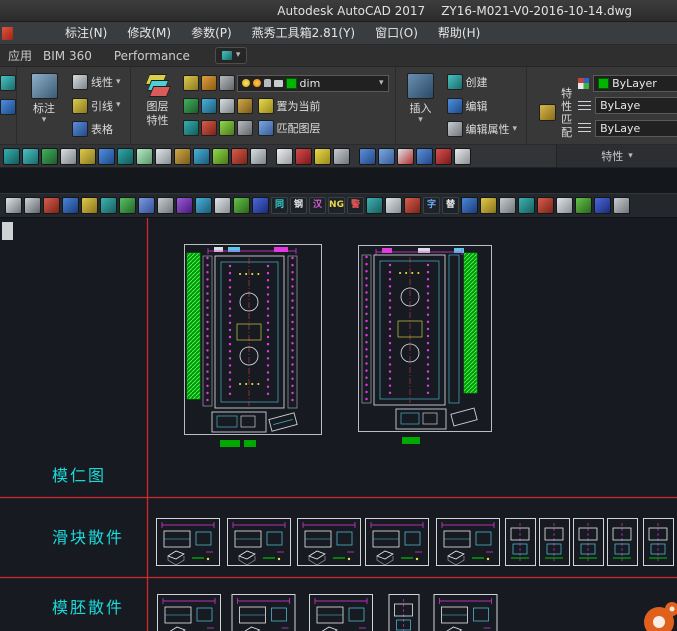 The width and height of the screenshot is (677, 631). Describe the element at coordinates (421, 105) in the screenshot. I see `insert-block-big-button: 插入 ▾` at that location.